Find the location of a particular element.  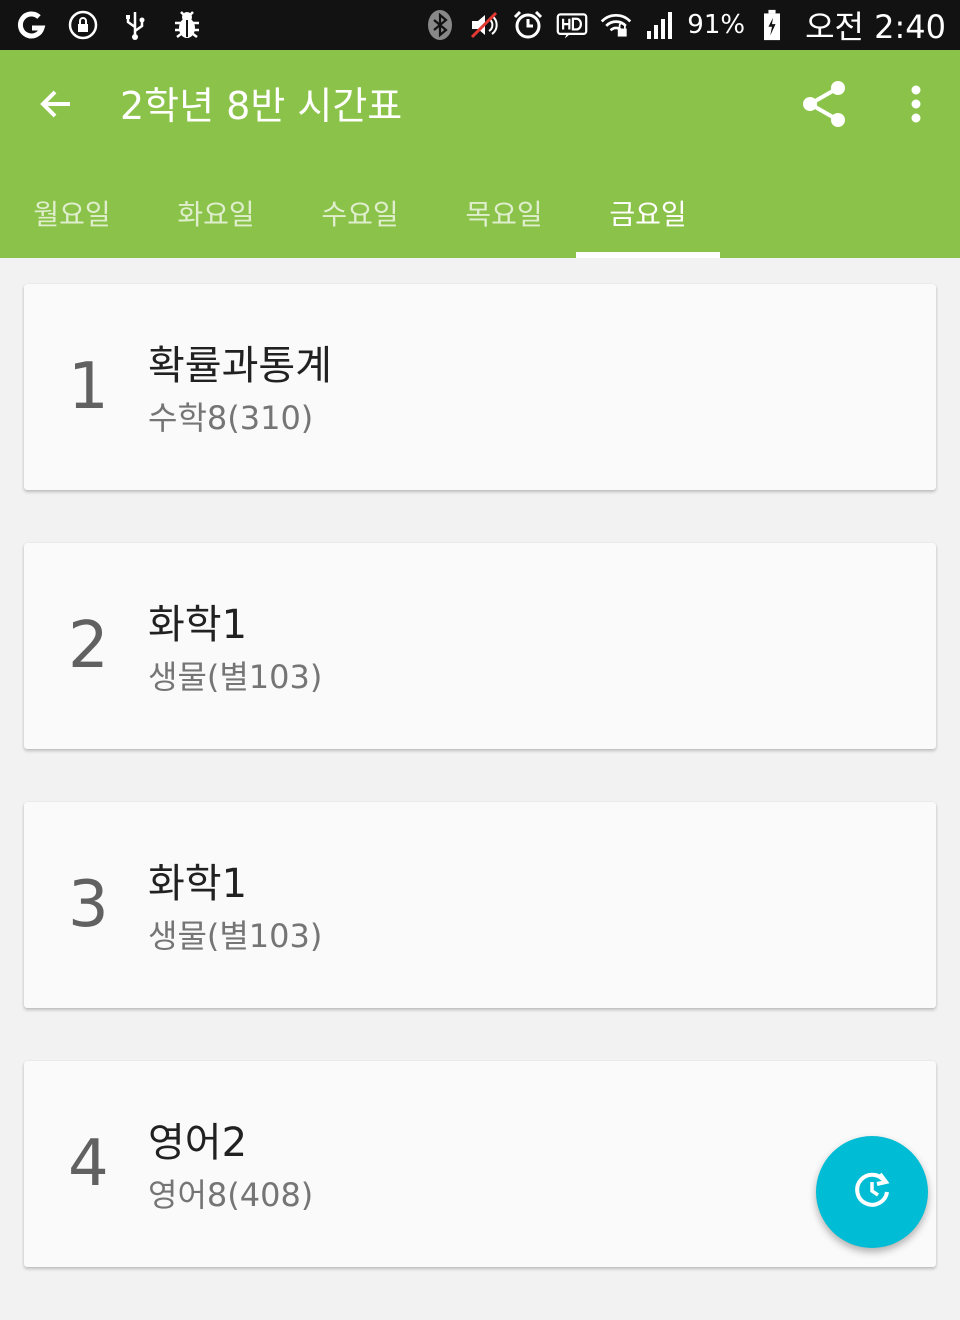

bug-icon is located at coordinates (187, 25).